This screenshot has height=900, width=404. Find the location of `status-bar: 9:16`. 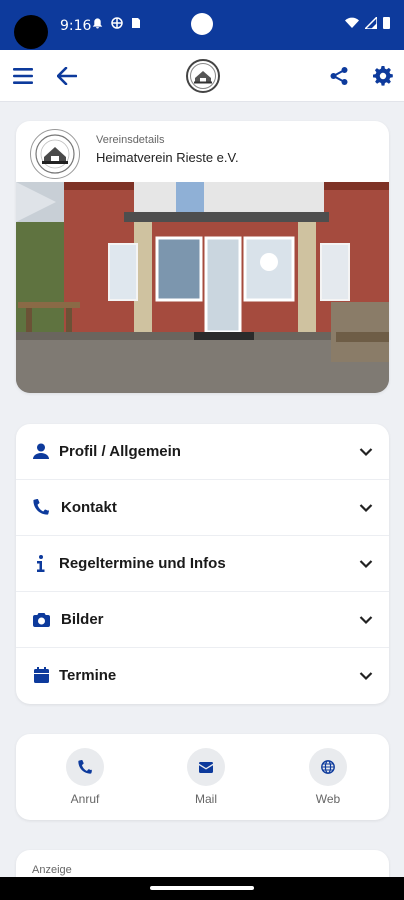

status-bar: 9:16 is located at coordinates (202, 25).